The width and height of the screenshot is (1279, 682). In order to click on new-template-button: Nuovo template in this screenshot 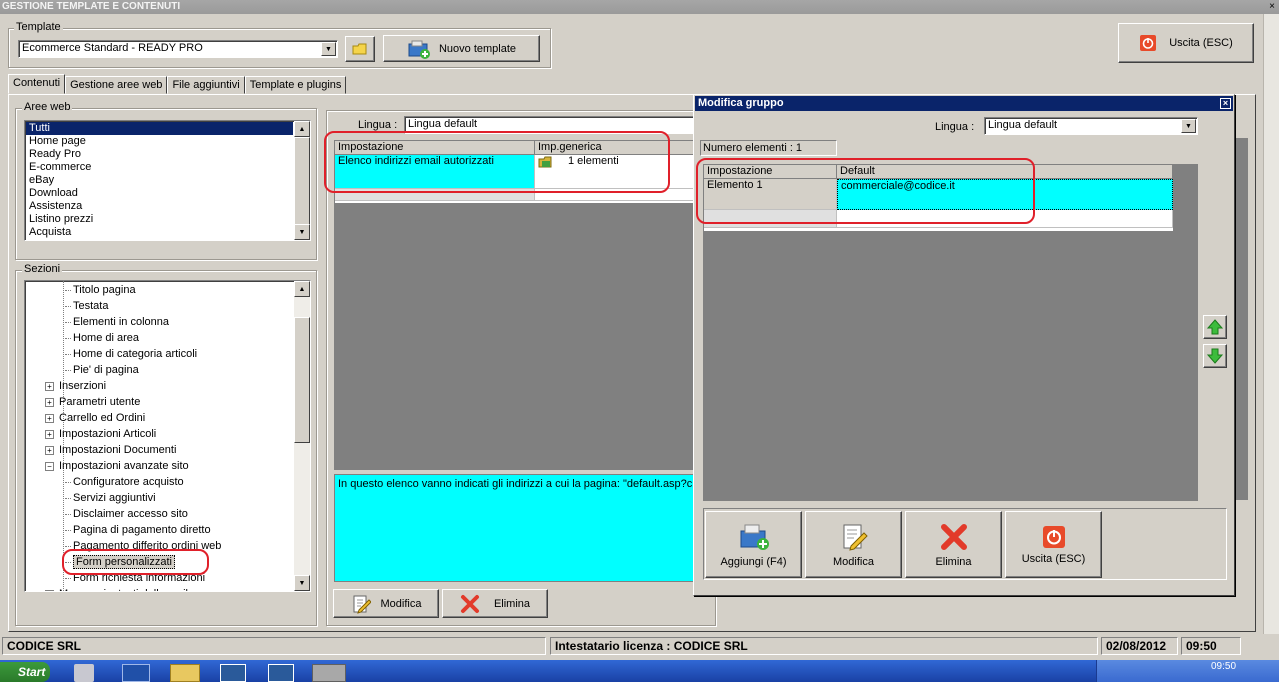, I will do `click(461, 48)`.